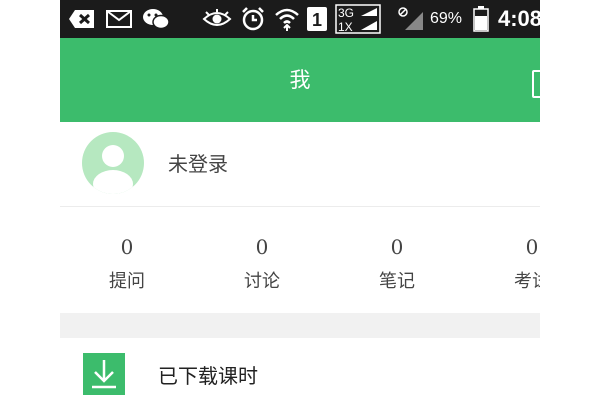 Image resolution: width=600 pixels, height=400 pixels. What do you see at coordinates (345, 27) in the screenshot?
I see `network-type-bottom: 1X` at bounding box center [345, 27].